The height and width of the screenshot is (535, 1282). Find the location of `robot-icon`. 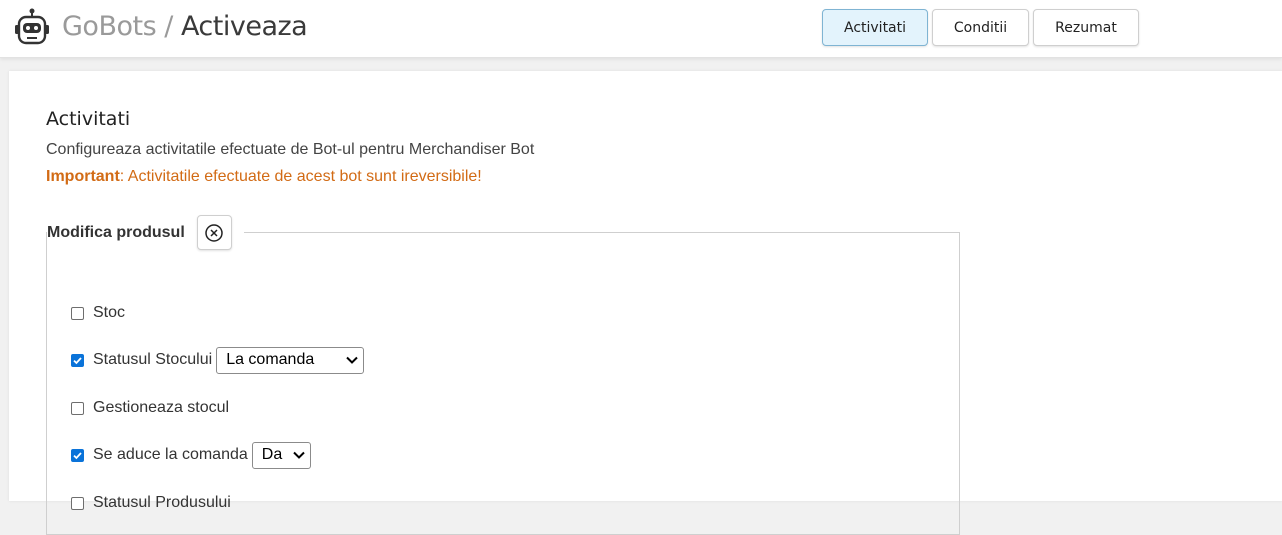

robot-icon is located at coordinates (32, 26).